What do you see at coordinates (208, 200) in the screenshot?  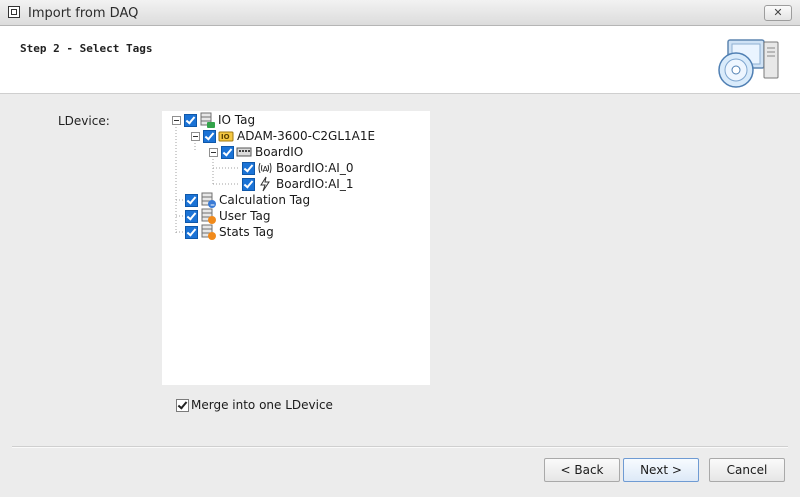 I see `calculation-tag-icon: =` at bounding box center [208, 200].